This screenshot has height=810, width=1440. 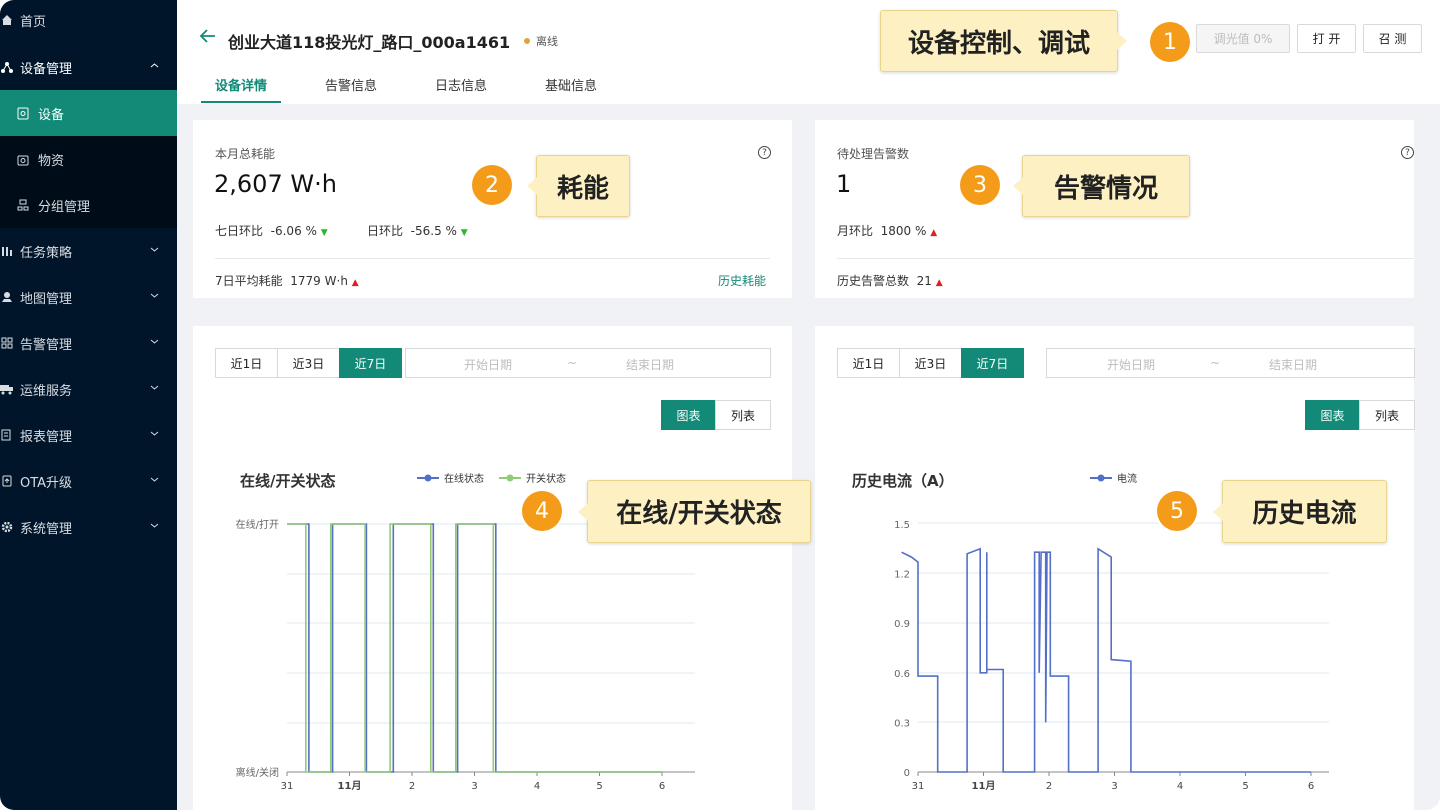 I want to click on y-tick-label: 0.6, so click(x=902, y=674).